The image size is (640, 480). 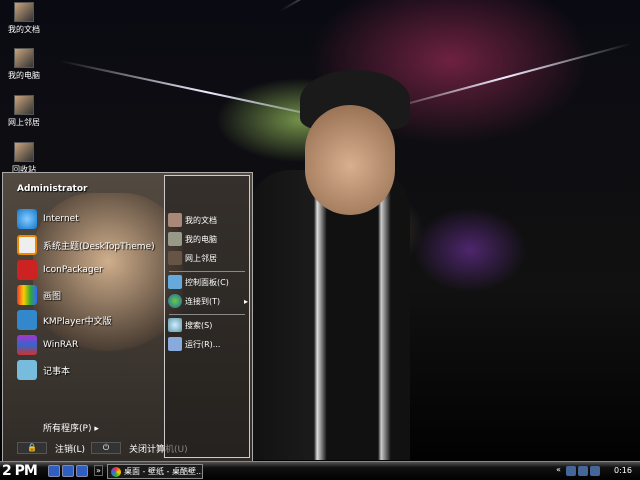 I want to click on program-theme: 系统主题(DeskTopTheme), so click(x=86, y=245).